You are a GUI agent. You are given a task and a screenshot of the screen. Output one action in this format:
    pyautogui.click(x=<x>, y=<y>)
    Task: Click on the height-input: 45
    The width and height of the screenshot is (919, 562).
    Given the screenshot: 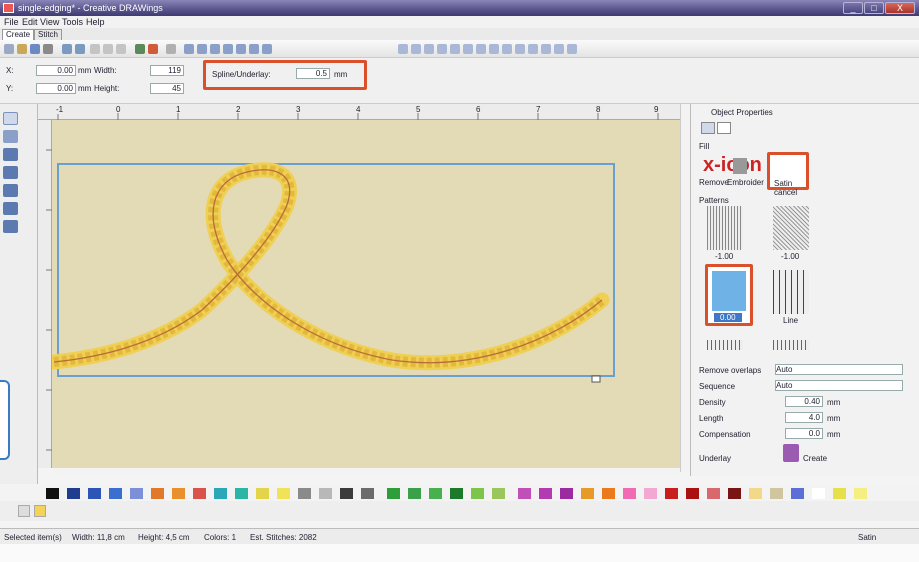 What is the action you would take?
    pyautogui.click(x=167, y=88)
    